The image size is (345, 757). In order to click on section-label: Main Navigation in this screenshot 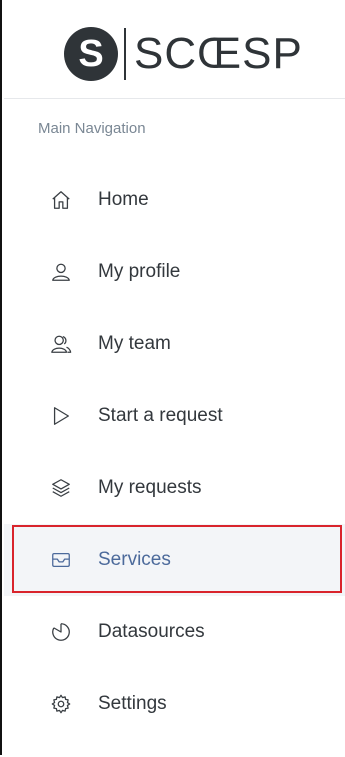, I will do `click(92, 128)`.